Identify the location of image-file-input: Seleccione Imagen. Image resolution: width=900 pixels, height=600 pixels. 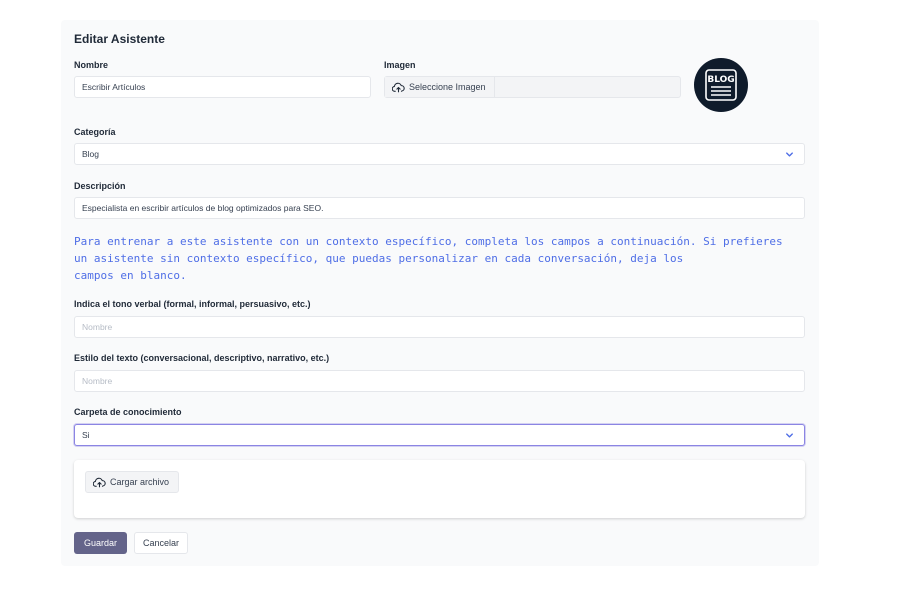
(532, 87).